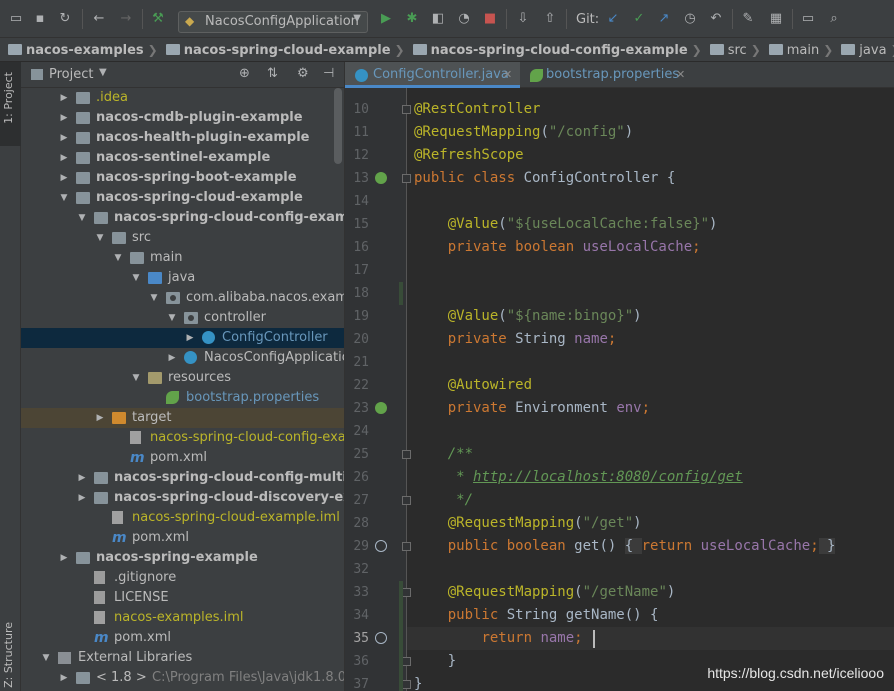  Describe the element at coordinates (182, 238) in the screenshot. I see `tree-item: ▼ src` at that location.